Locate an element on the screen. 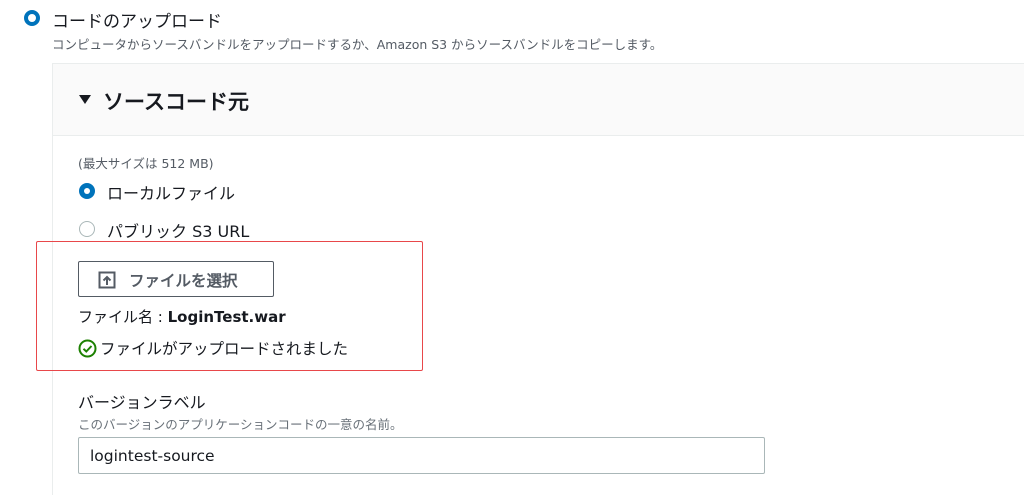  upload-code-radio is located at coordinates (32, 18).